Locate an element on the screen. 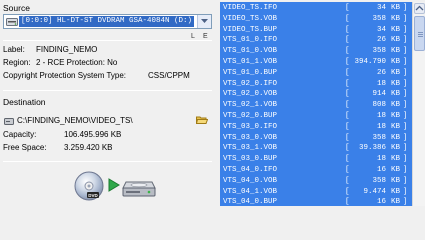 The height and width of the screenshot is (240, 425). file-list-row: VTS_01_0.BUP [26 KB] is located at coordinates (316, 73).